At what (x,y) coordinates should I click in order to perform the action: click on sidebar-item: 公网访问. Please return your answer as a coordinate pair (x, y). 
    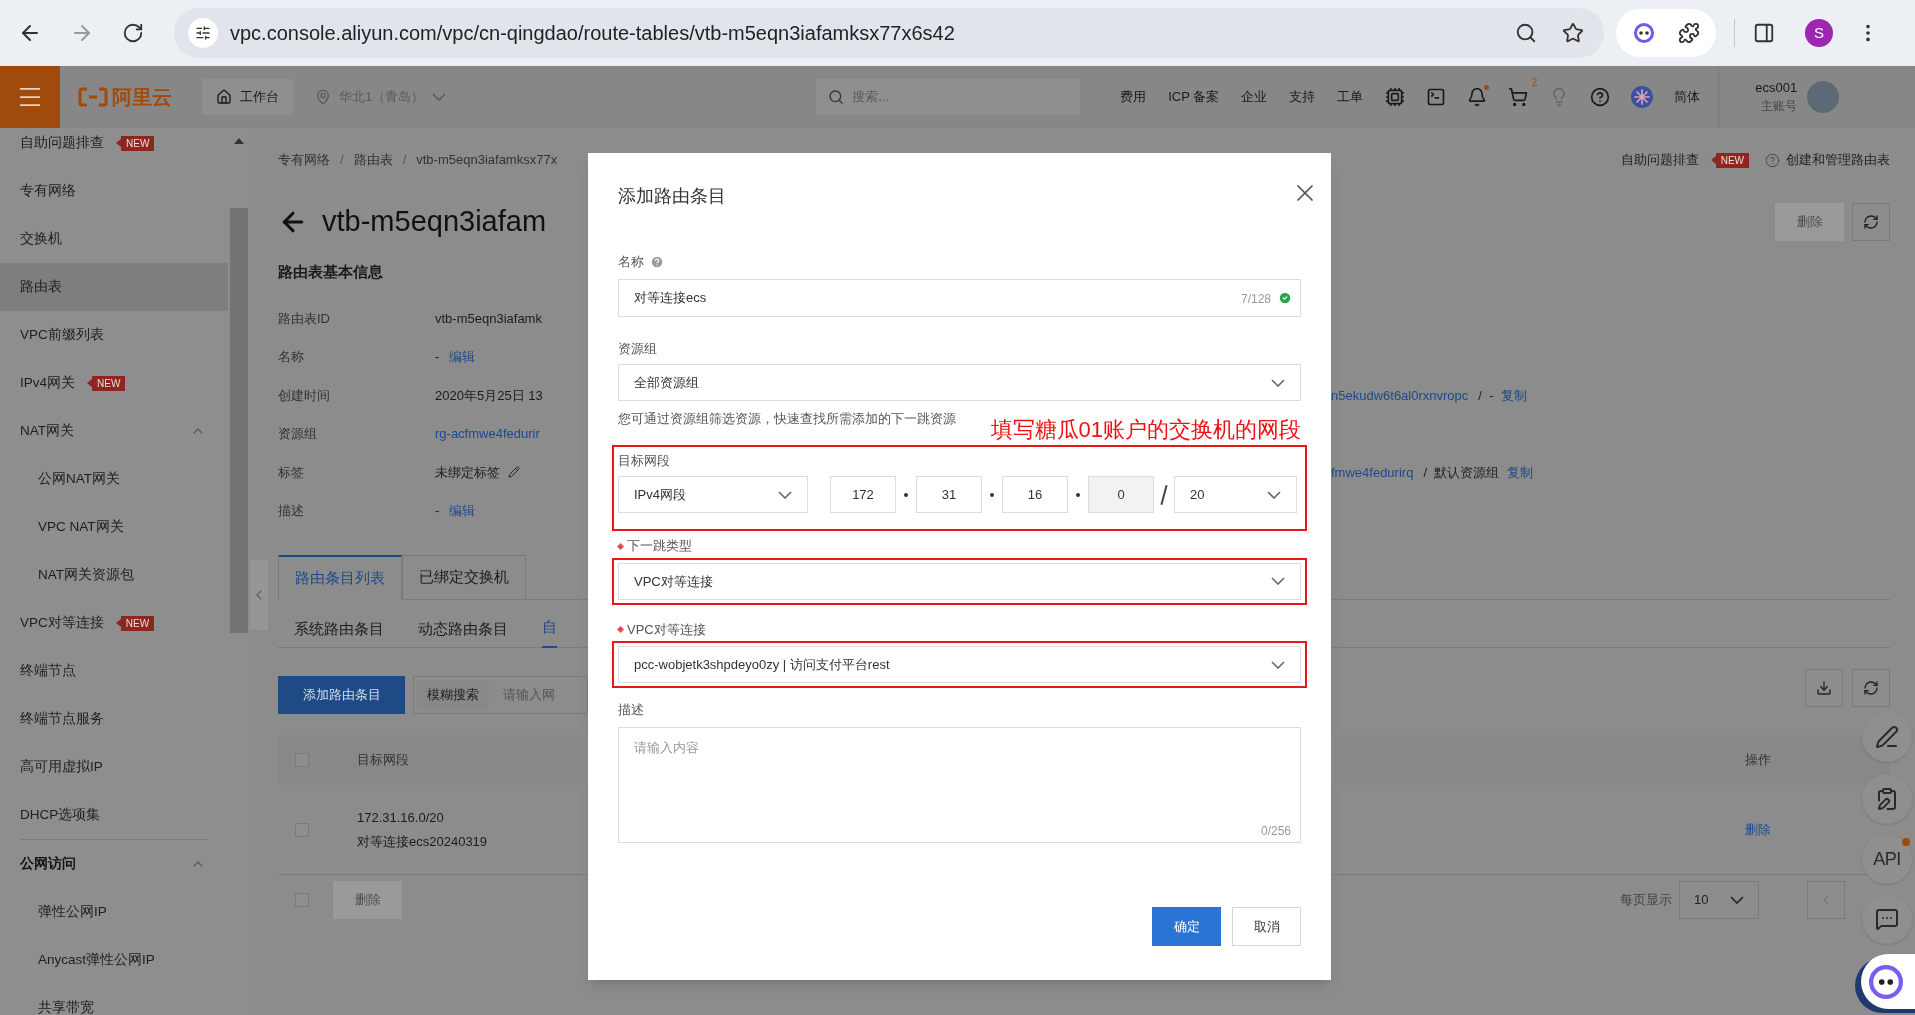
    Looking at the image, I should click on (114, 864).